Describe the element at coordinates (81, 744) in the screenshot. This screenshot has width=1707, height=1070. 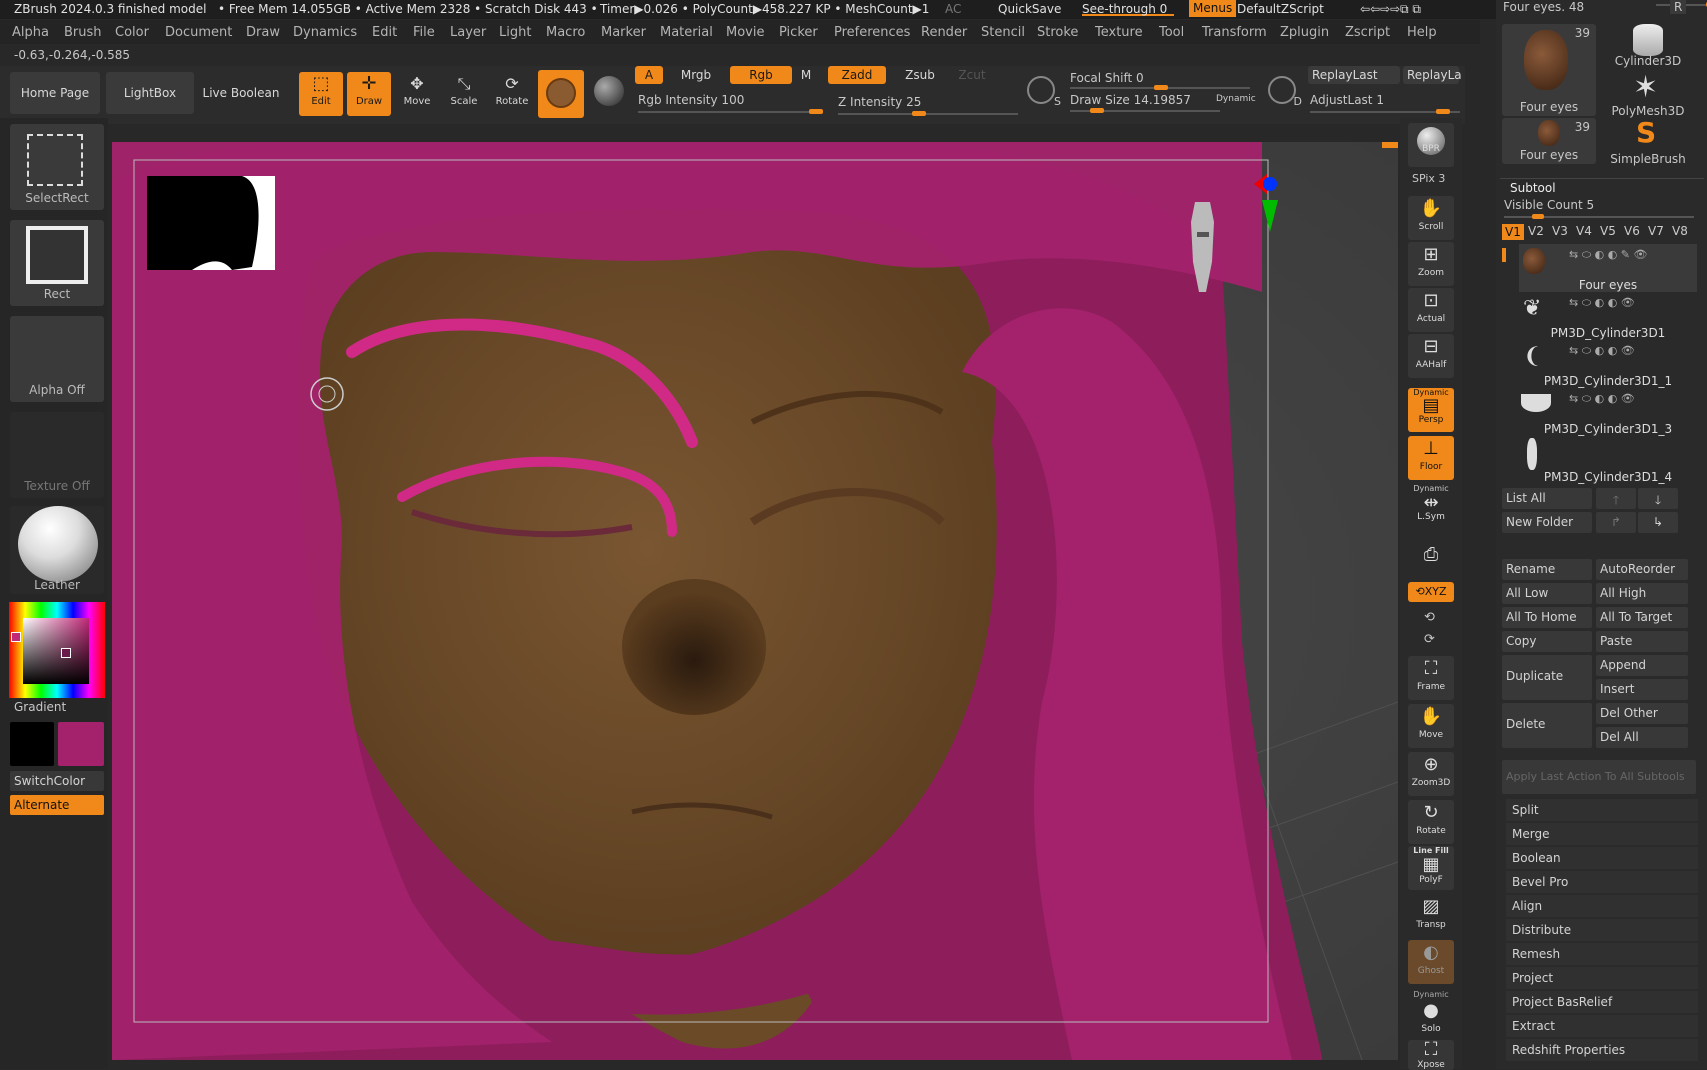
I see `secondary-color-swatch` at that location.